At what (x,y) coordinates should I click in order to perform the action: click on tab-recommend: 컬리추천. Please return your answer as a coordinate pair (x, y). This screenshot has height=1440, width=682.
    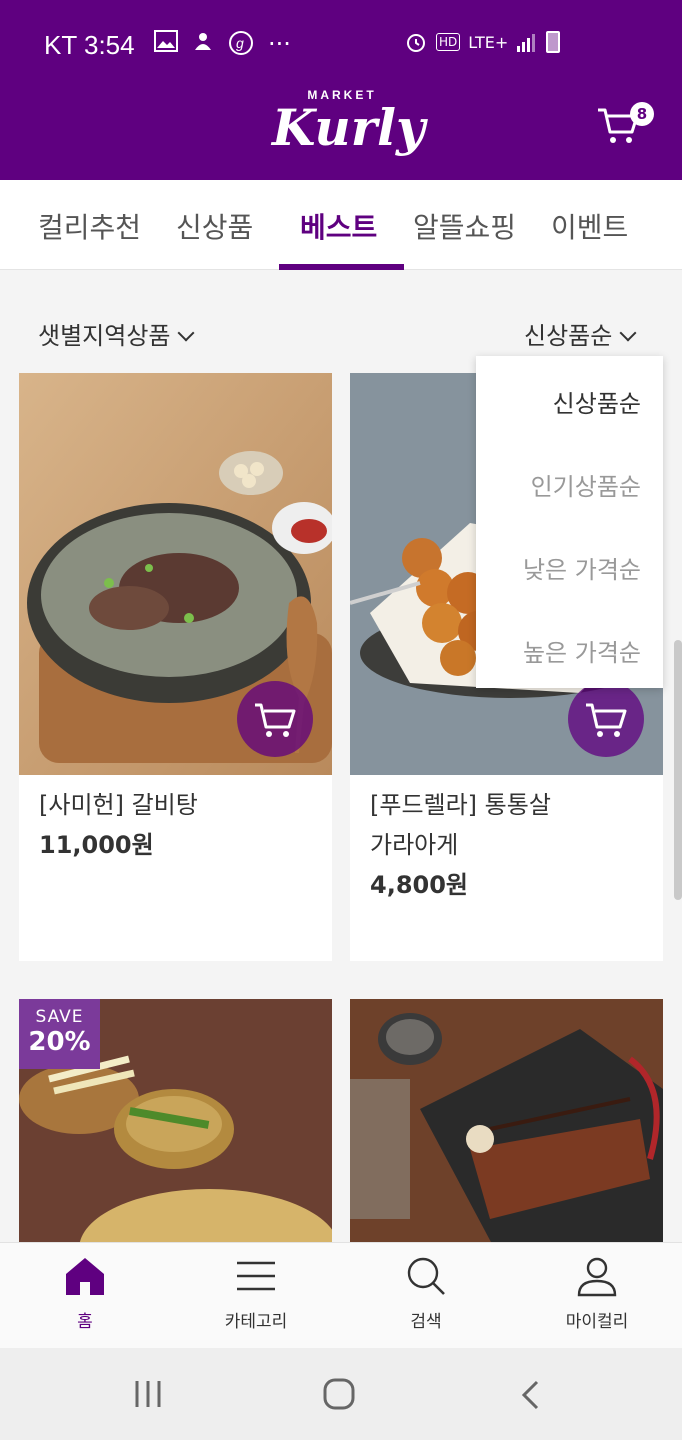
    Looking at the image, I should click on (89, 226).